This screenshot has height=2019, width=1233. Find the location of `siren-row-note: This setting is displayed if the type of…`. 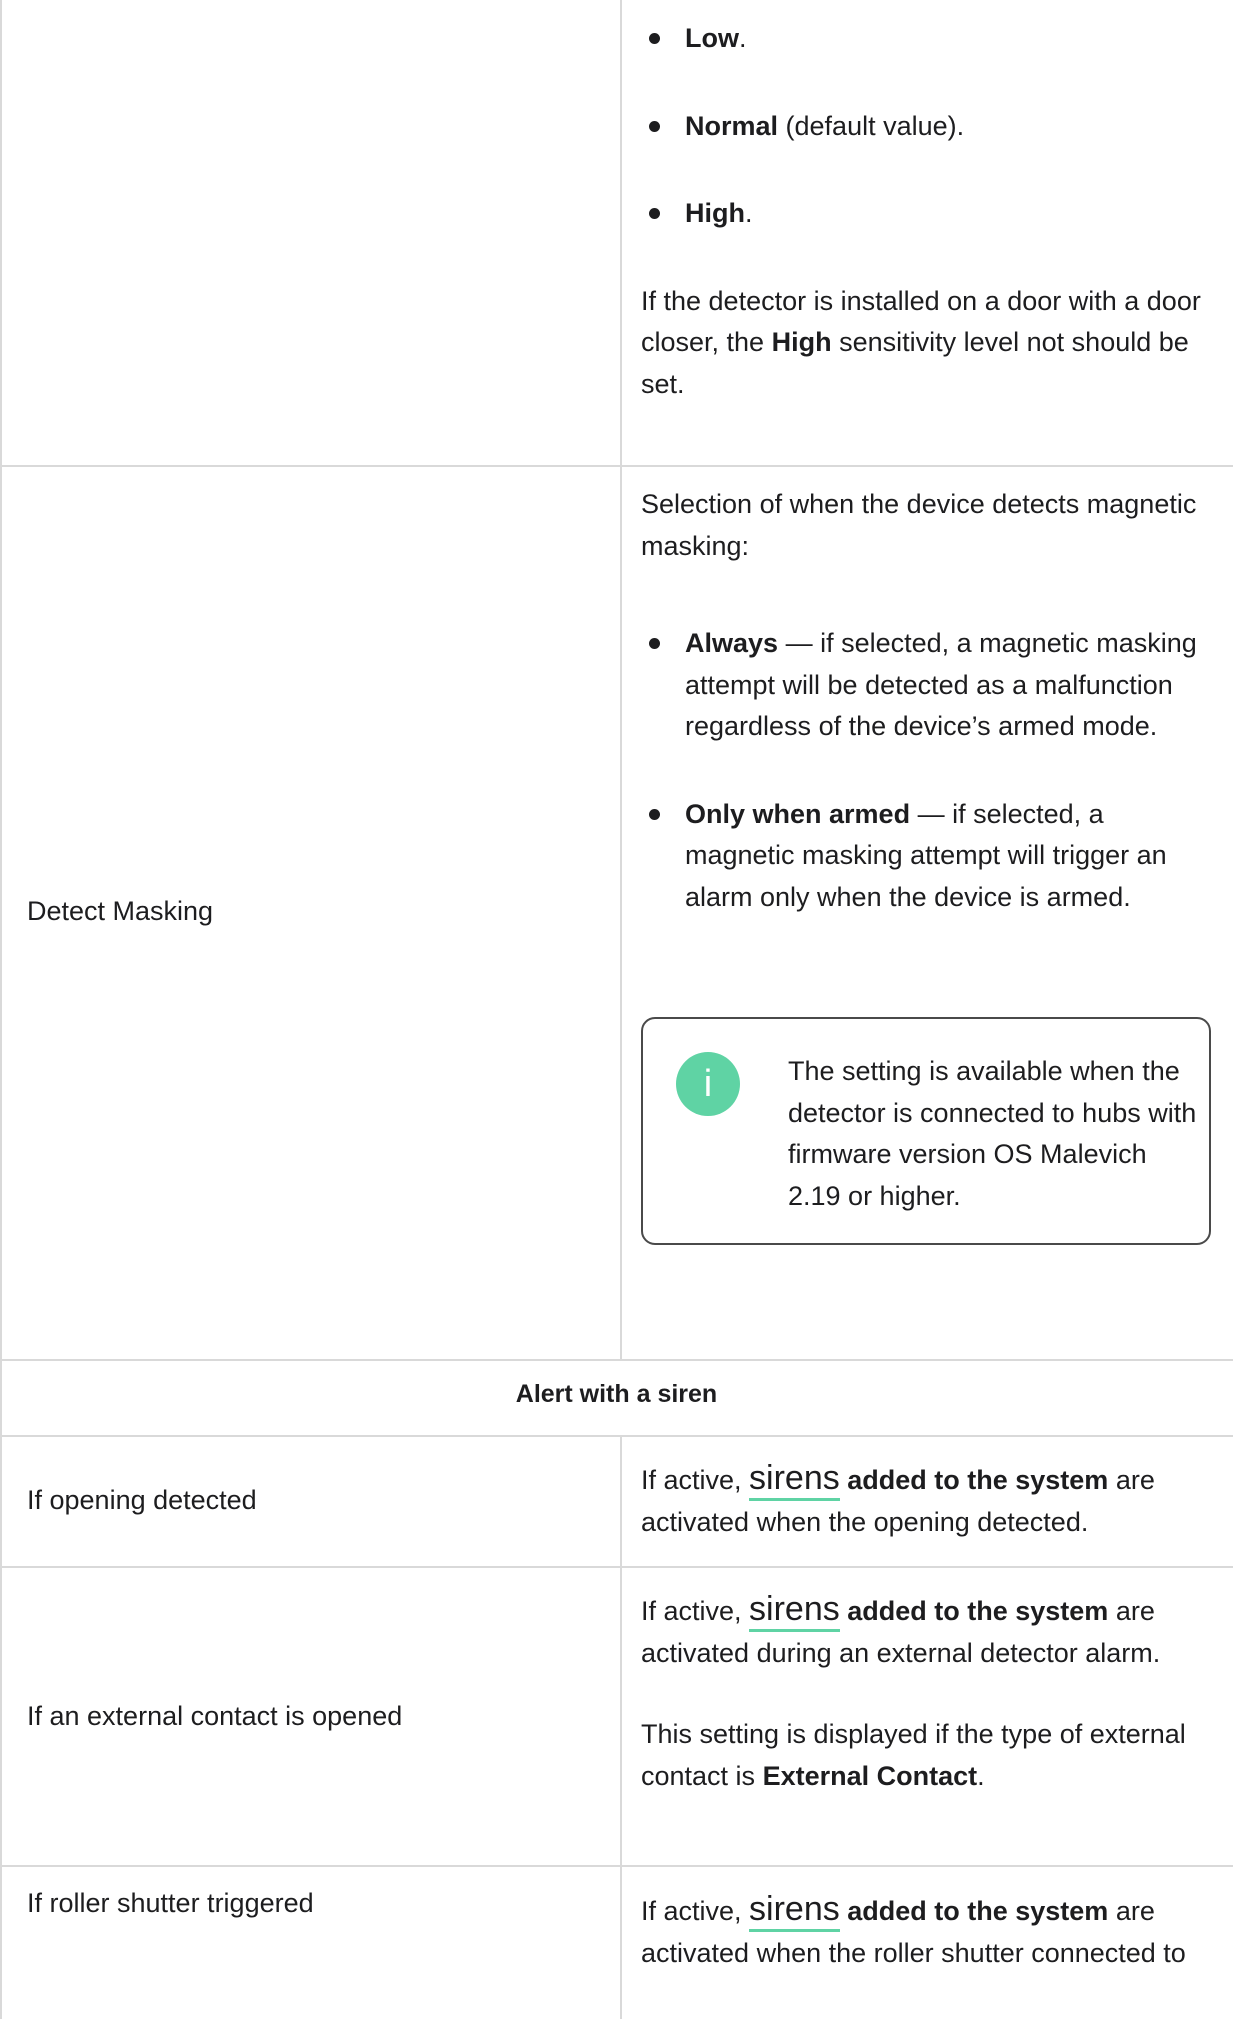

siren-row-note: This setting is displayed if the type of… is located at coordinates (913, 1755).